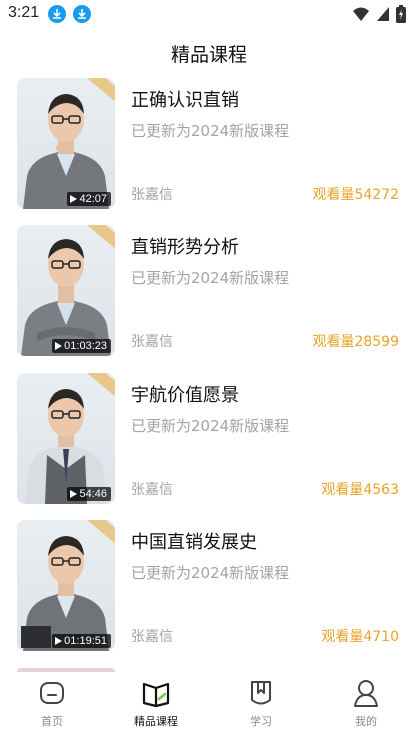 This screenshot has height=743, width=418. Describe the element at coordinates (383, 16) in the screenshot. I see `signal-icon` at that location.